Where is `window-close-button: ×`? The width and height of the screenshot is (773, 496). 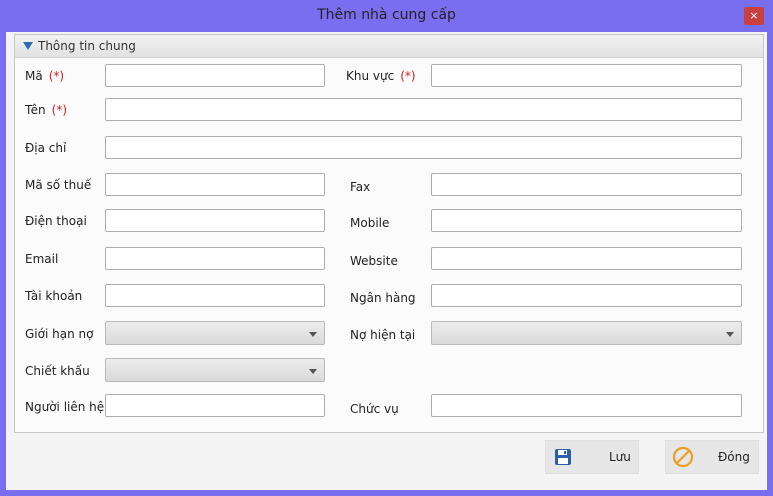 window-close-button: × is located at coordinates (754, 16).